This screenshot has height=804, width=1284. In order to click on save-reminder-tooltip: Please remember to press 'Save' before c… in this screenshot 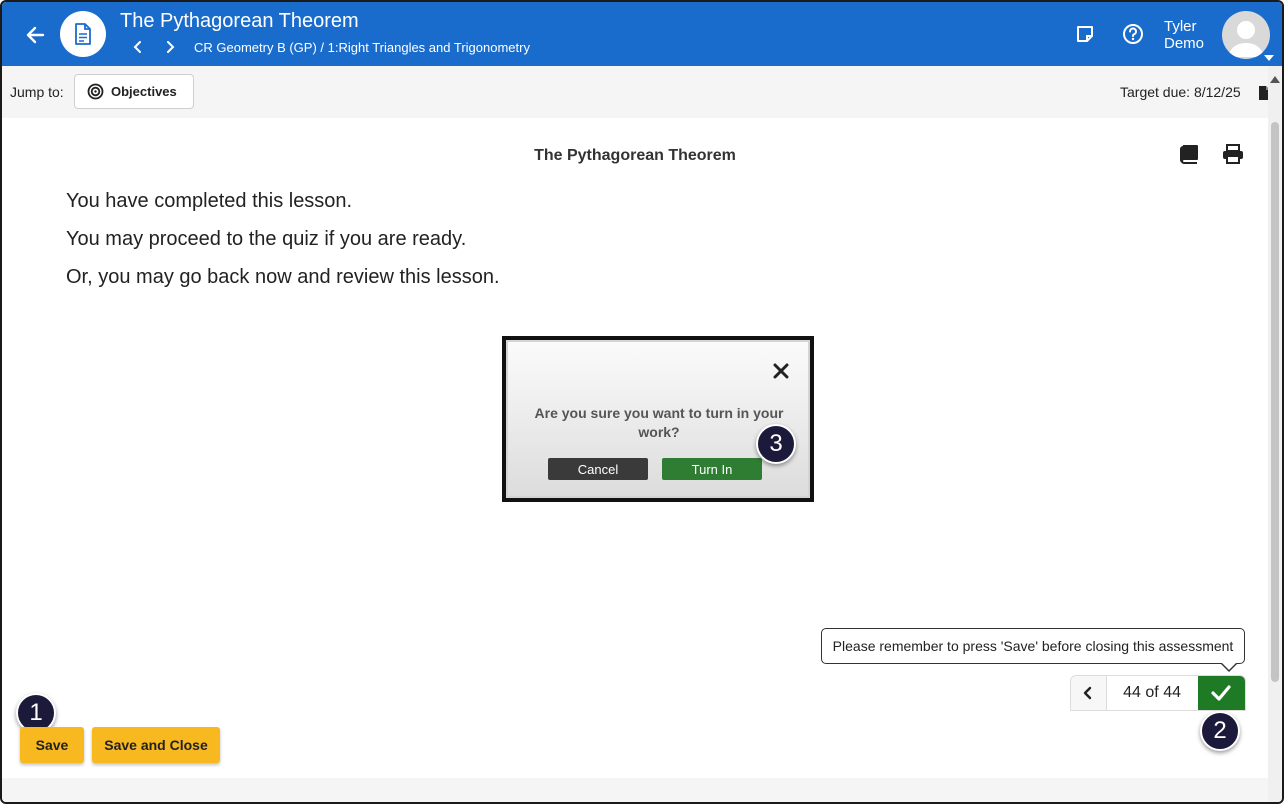, I will do `click(1033, 646)`.